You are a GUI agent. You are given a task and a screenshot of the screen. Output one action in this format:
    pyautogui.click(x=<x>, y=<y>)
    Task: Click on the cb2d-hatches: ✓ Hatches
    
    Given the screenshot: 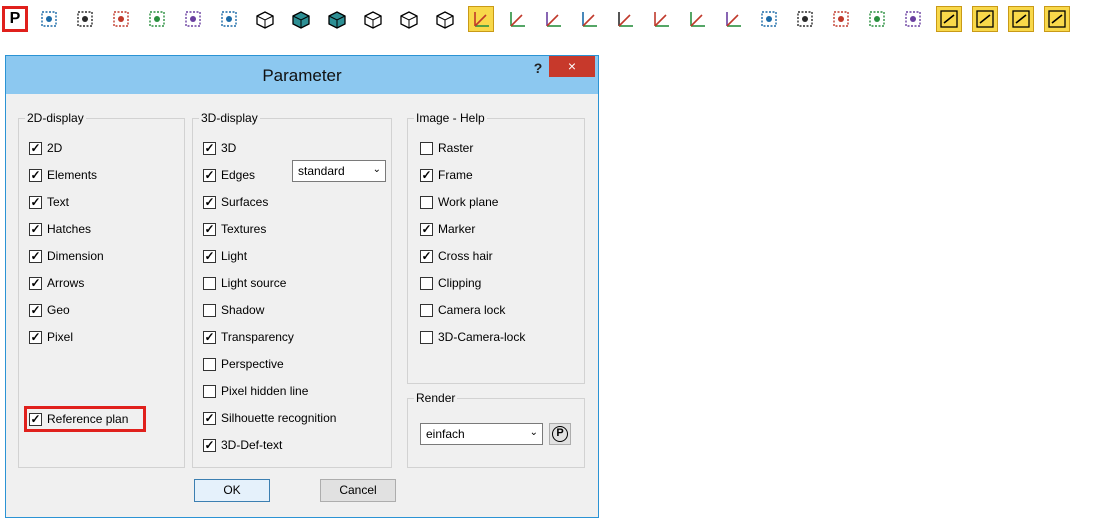 What is the action you would take?
    pyautogui.click(x=60, y=229)
    